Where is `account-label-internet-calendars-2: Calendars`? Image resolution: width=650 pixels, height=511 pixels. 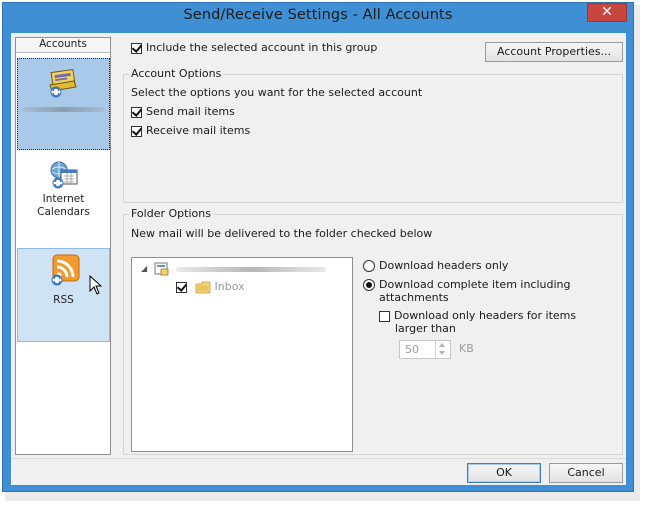
account-label-internet-calendars-2: Calendars is located at coordinates (63, 212).